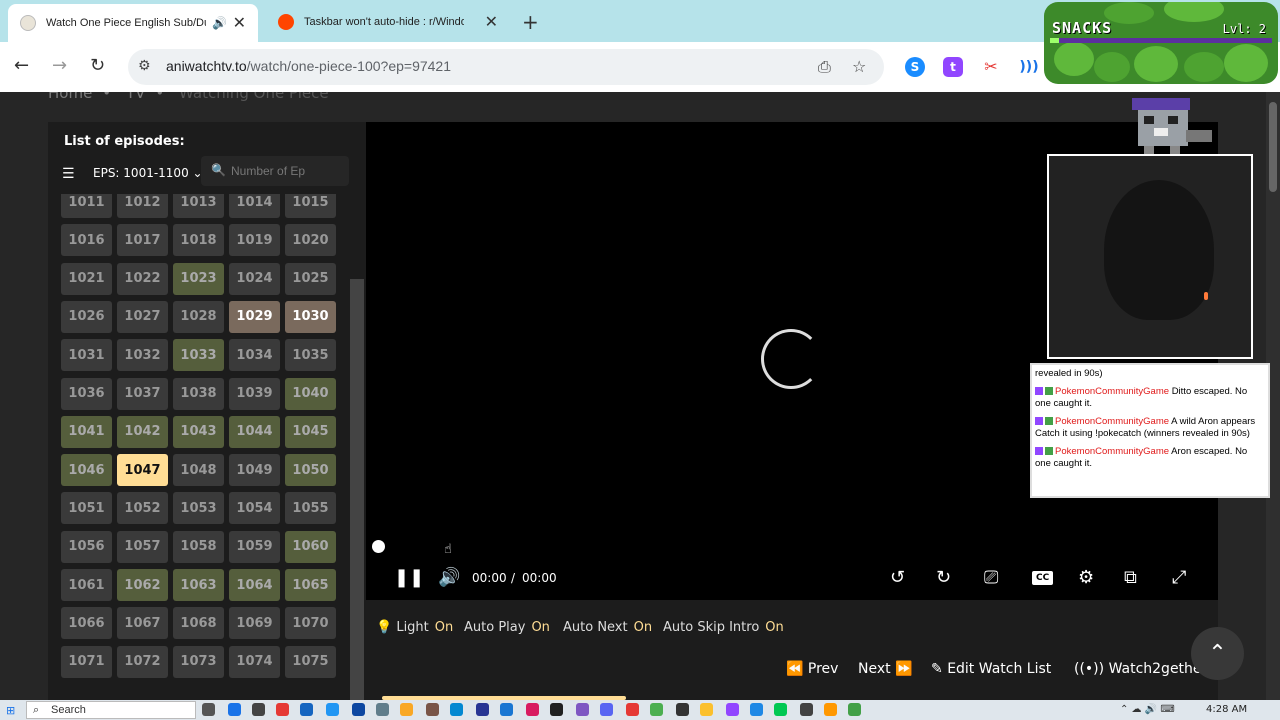  I want to click on episode-button: 1048, so click(198, 470).